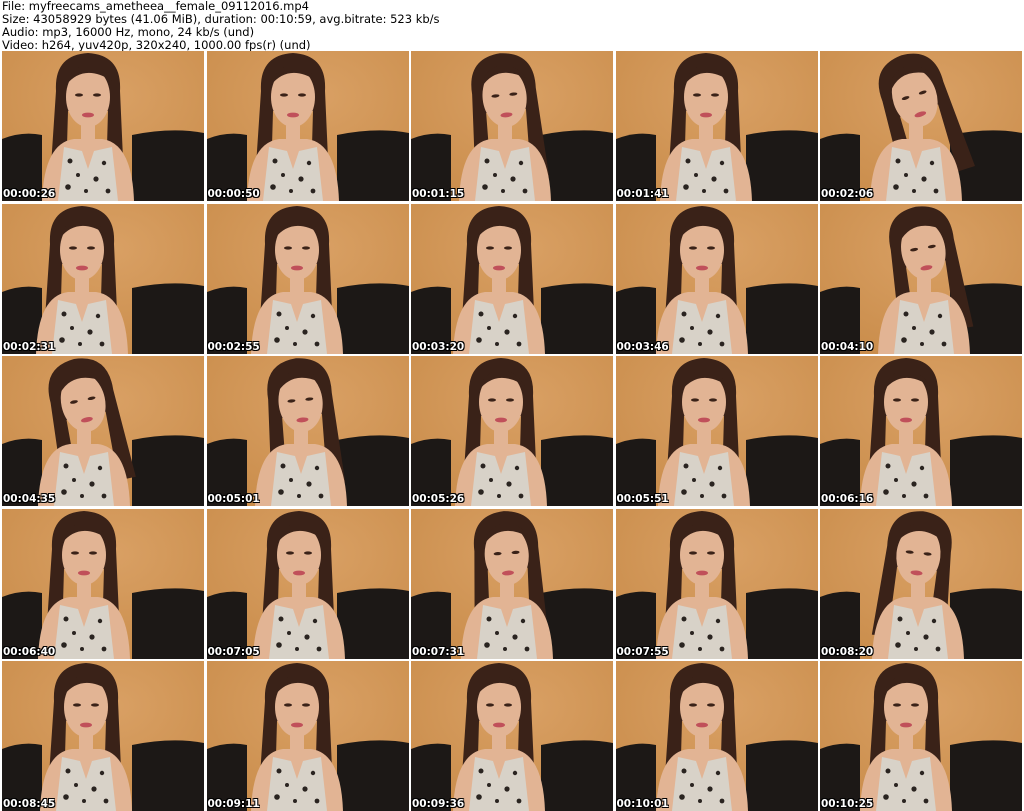  Describe the element at coordinates (233, 804) in the screenshot. I see `frame-timestamp: 00:09:11` at that location.